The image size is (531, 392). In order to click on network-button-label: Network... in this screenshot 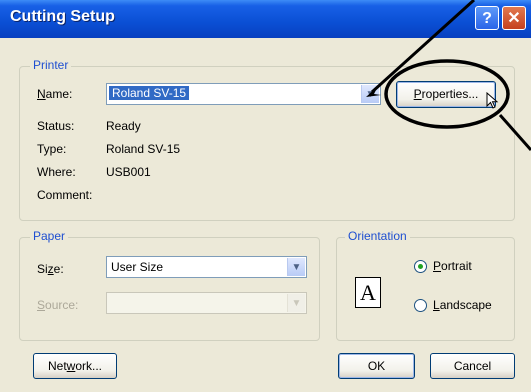, I will do `click(75, 366)`.